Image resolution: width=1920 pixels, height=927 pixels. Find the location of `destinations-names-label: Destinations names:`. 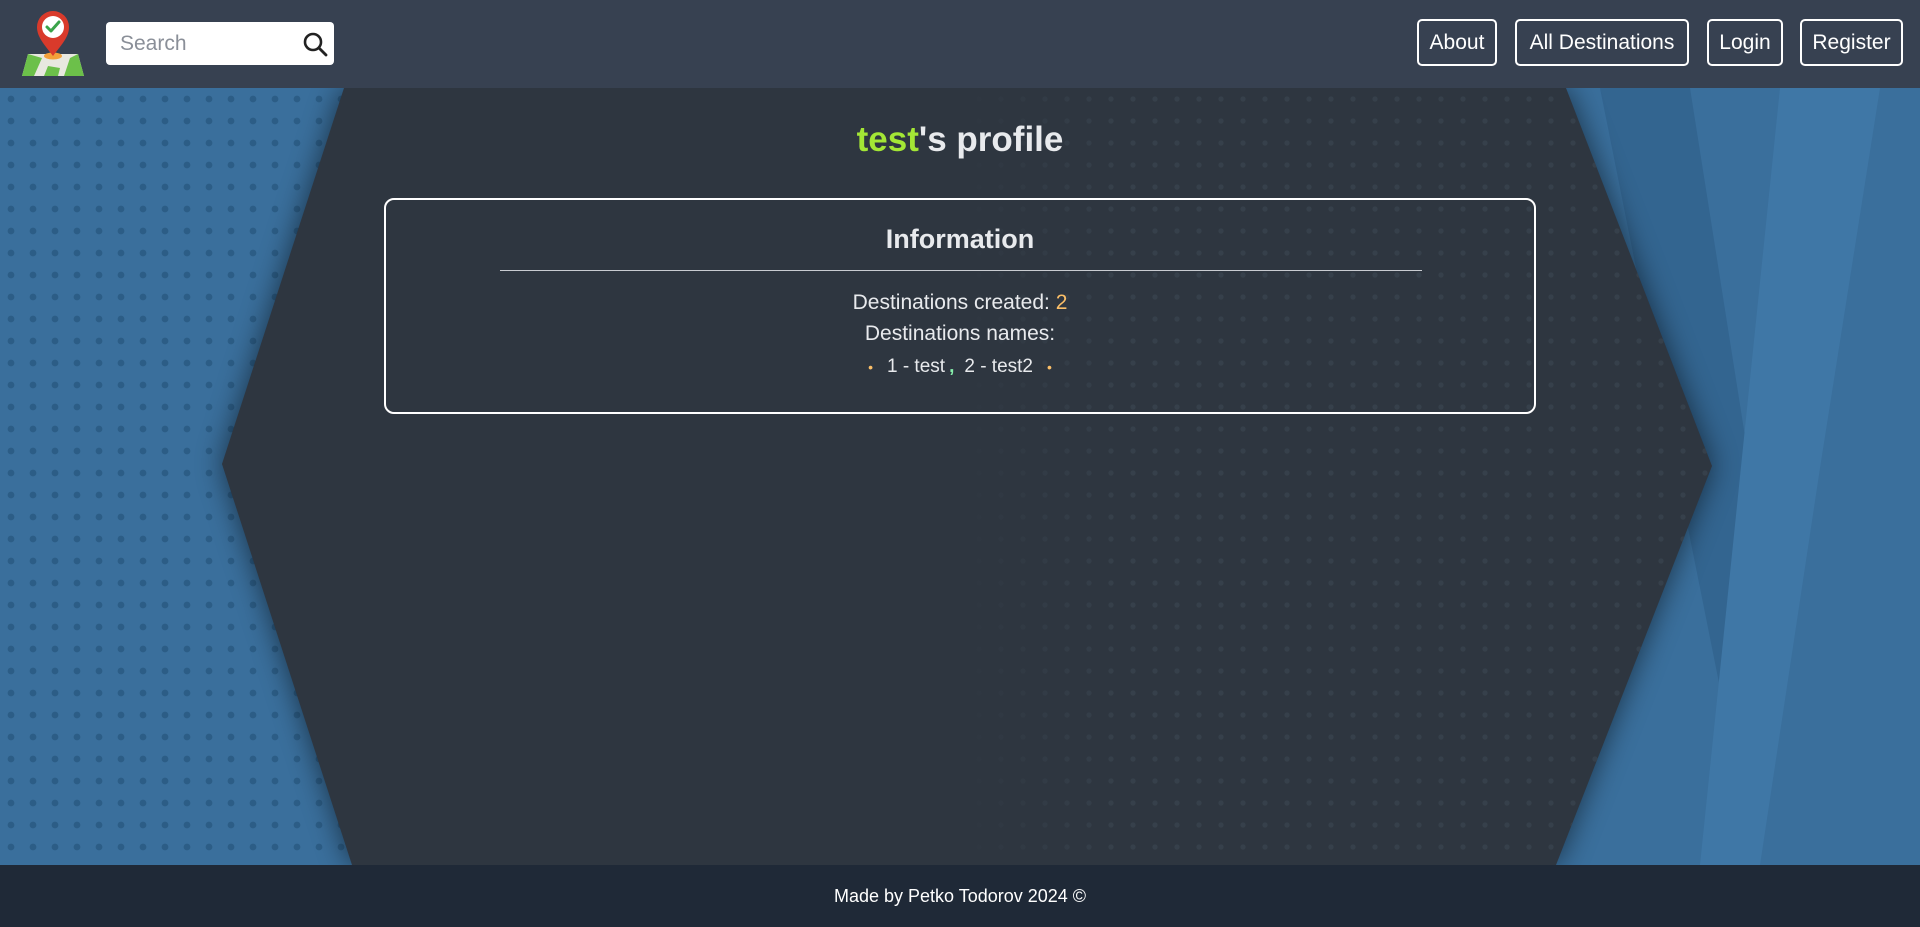

destinations-names-label: Destinations names: is located at coordinates (960, 333).